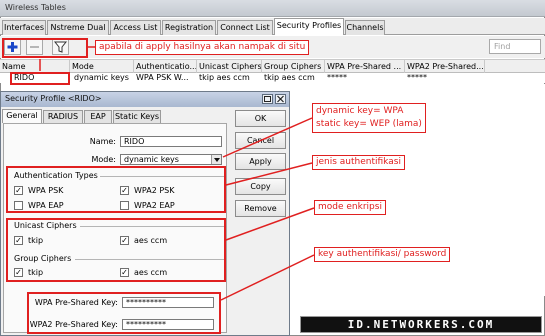 This screenshot has height=336, width=545. Describe the element at coordinates (358, 162) in the screenshot. I see `authentication-annotation: jenis authentifikasi` at that location.